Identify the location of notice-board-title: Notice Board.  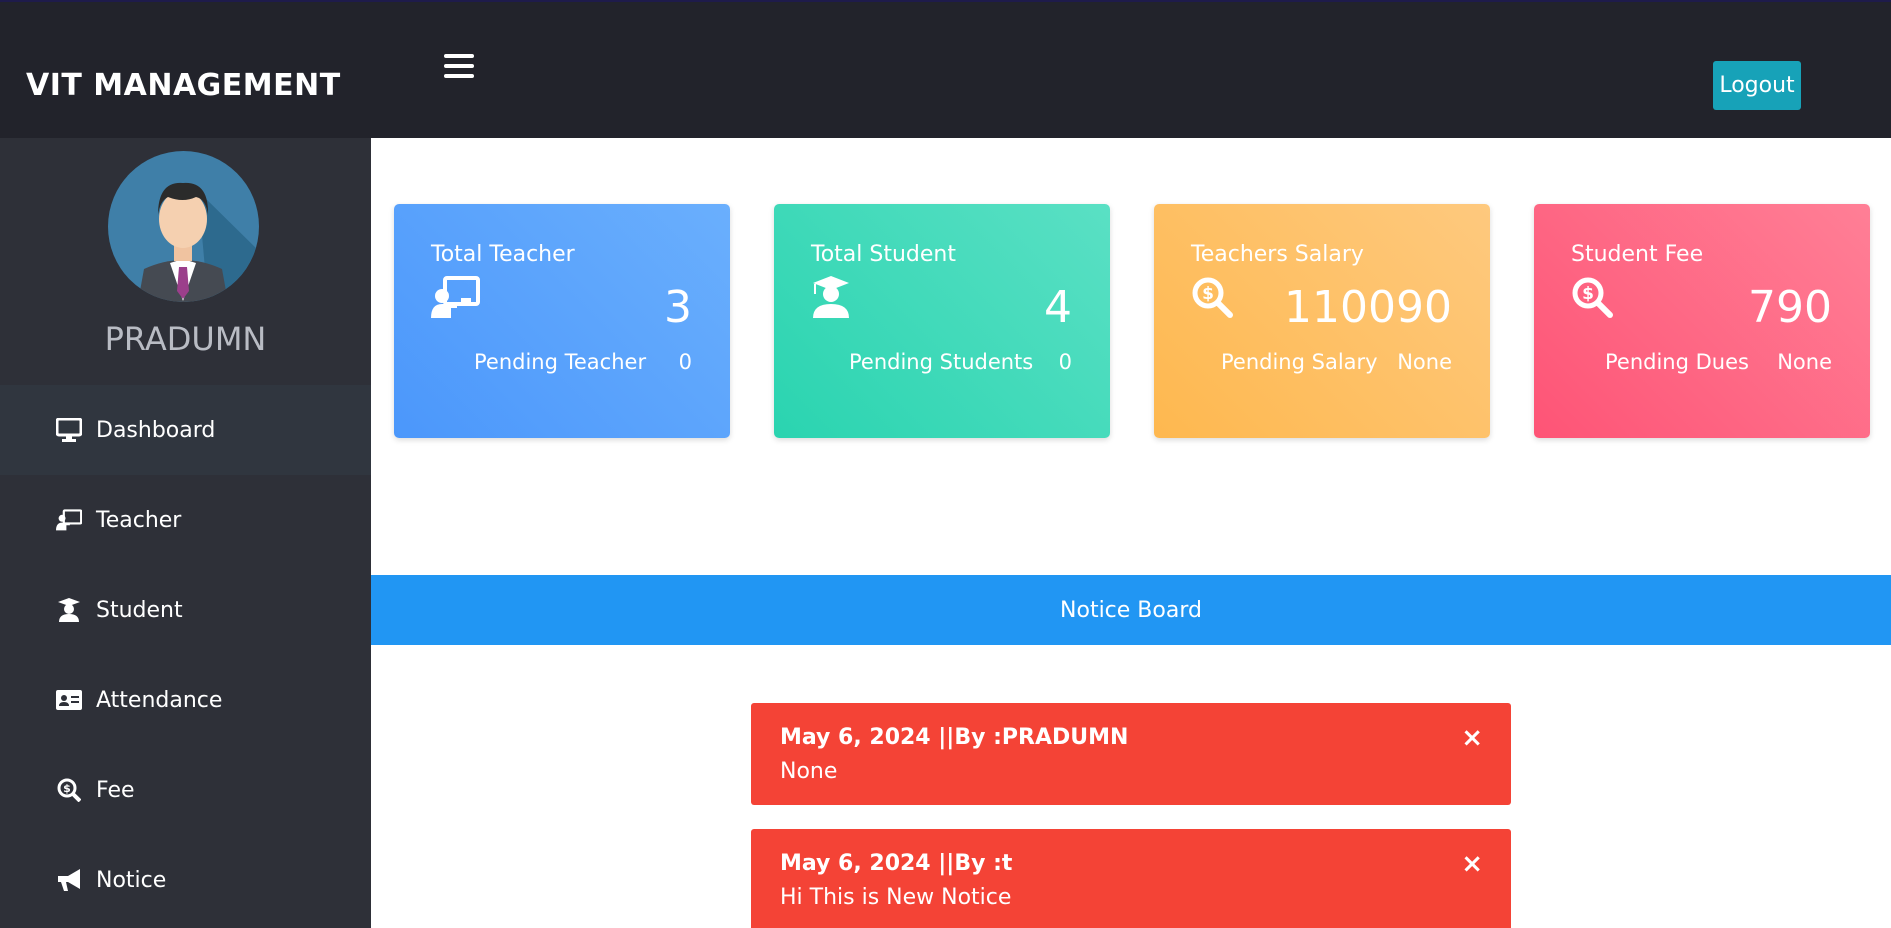
(1131, 610).